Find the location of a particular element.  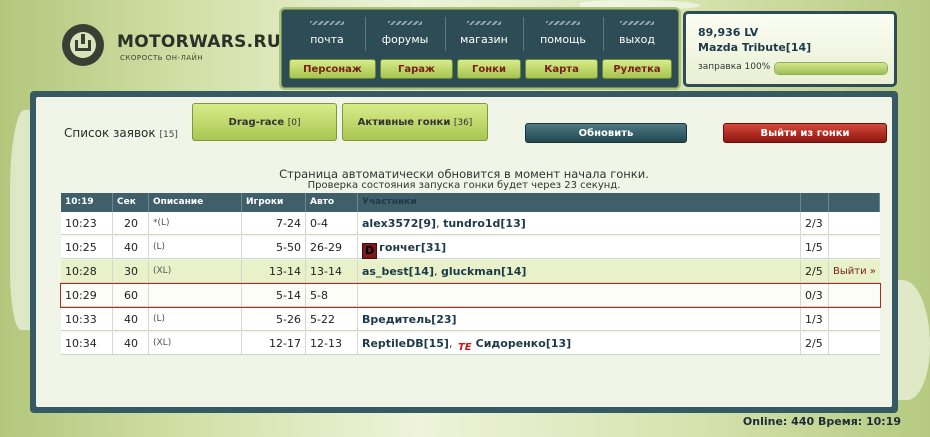

row-players: 5-26 is located at coordinates (274, 319).